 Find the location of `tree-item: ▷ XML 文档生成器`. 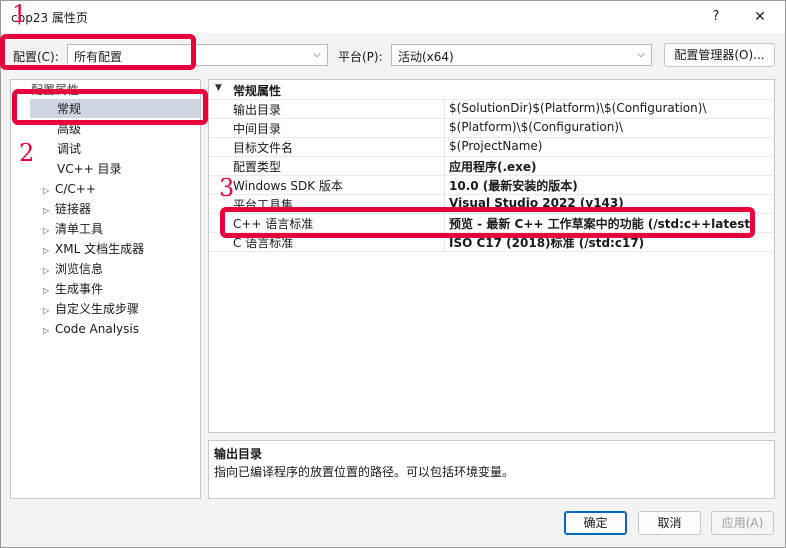

tree-item: ▷ XML 文档生成器 is located at coordinates (93, 249).